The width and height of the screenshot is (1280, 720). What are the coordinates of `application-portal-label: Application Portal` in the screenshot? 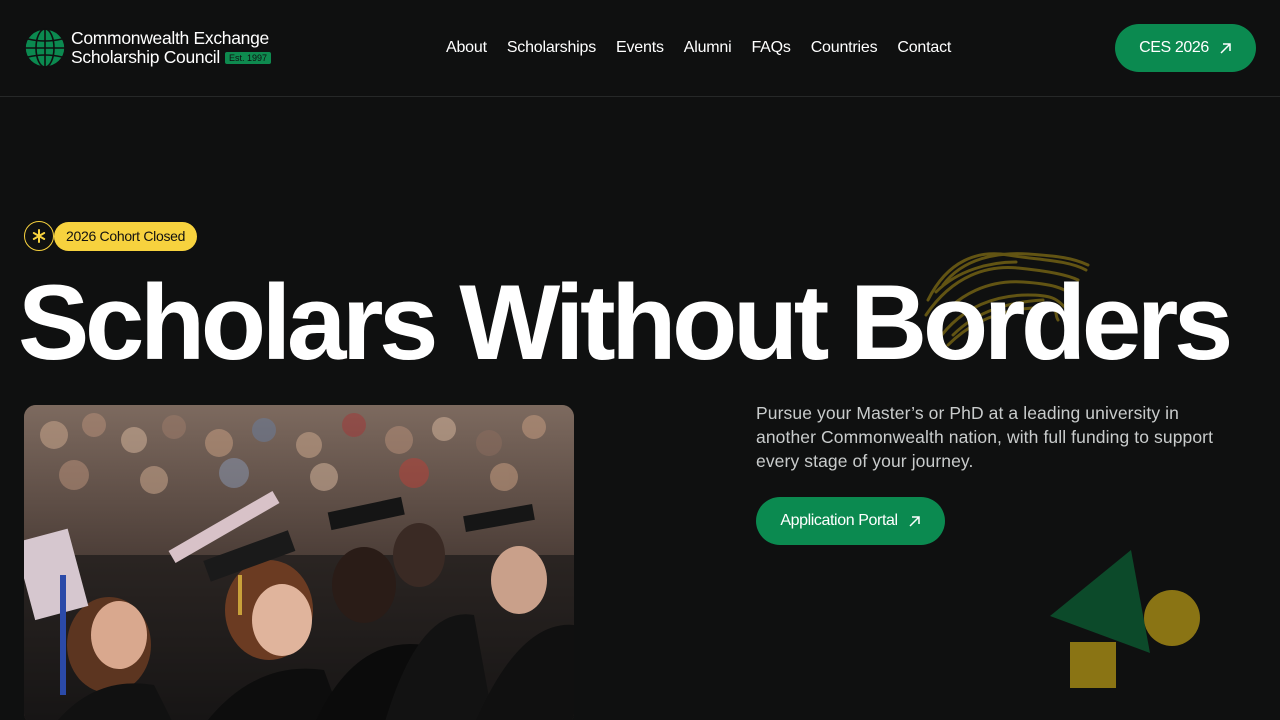 It's located at (839, 520).